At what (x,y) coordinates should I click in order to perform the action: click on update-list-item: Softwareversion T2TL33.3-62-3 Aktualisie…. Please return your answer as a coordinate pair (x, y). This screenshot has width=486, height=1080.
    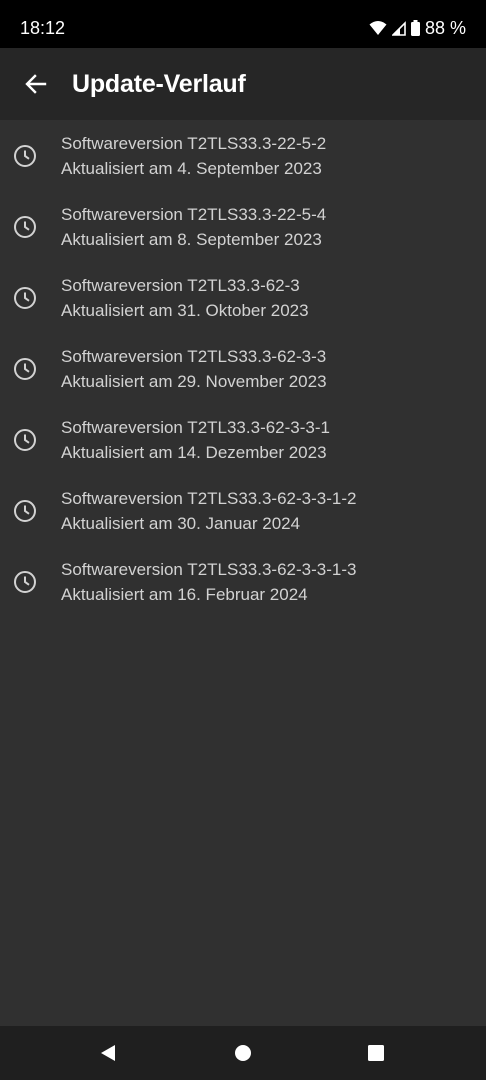
    Looking at the image, I should click on (243, 297).